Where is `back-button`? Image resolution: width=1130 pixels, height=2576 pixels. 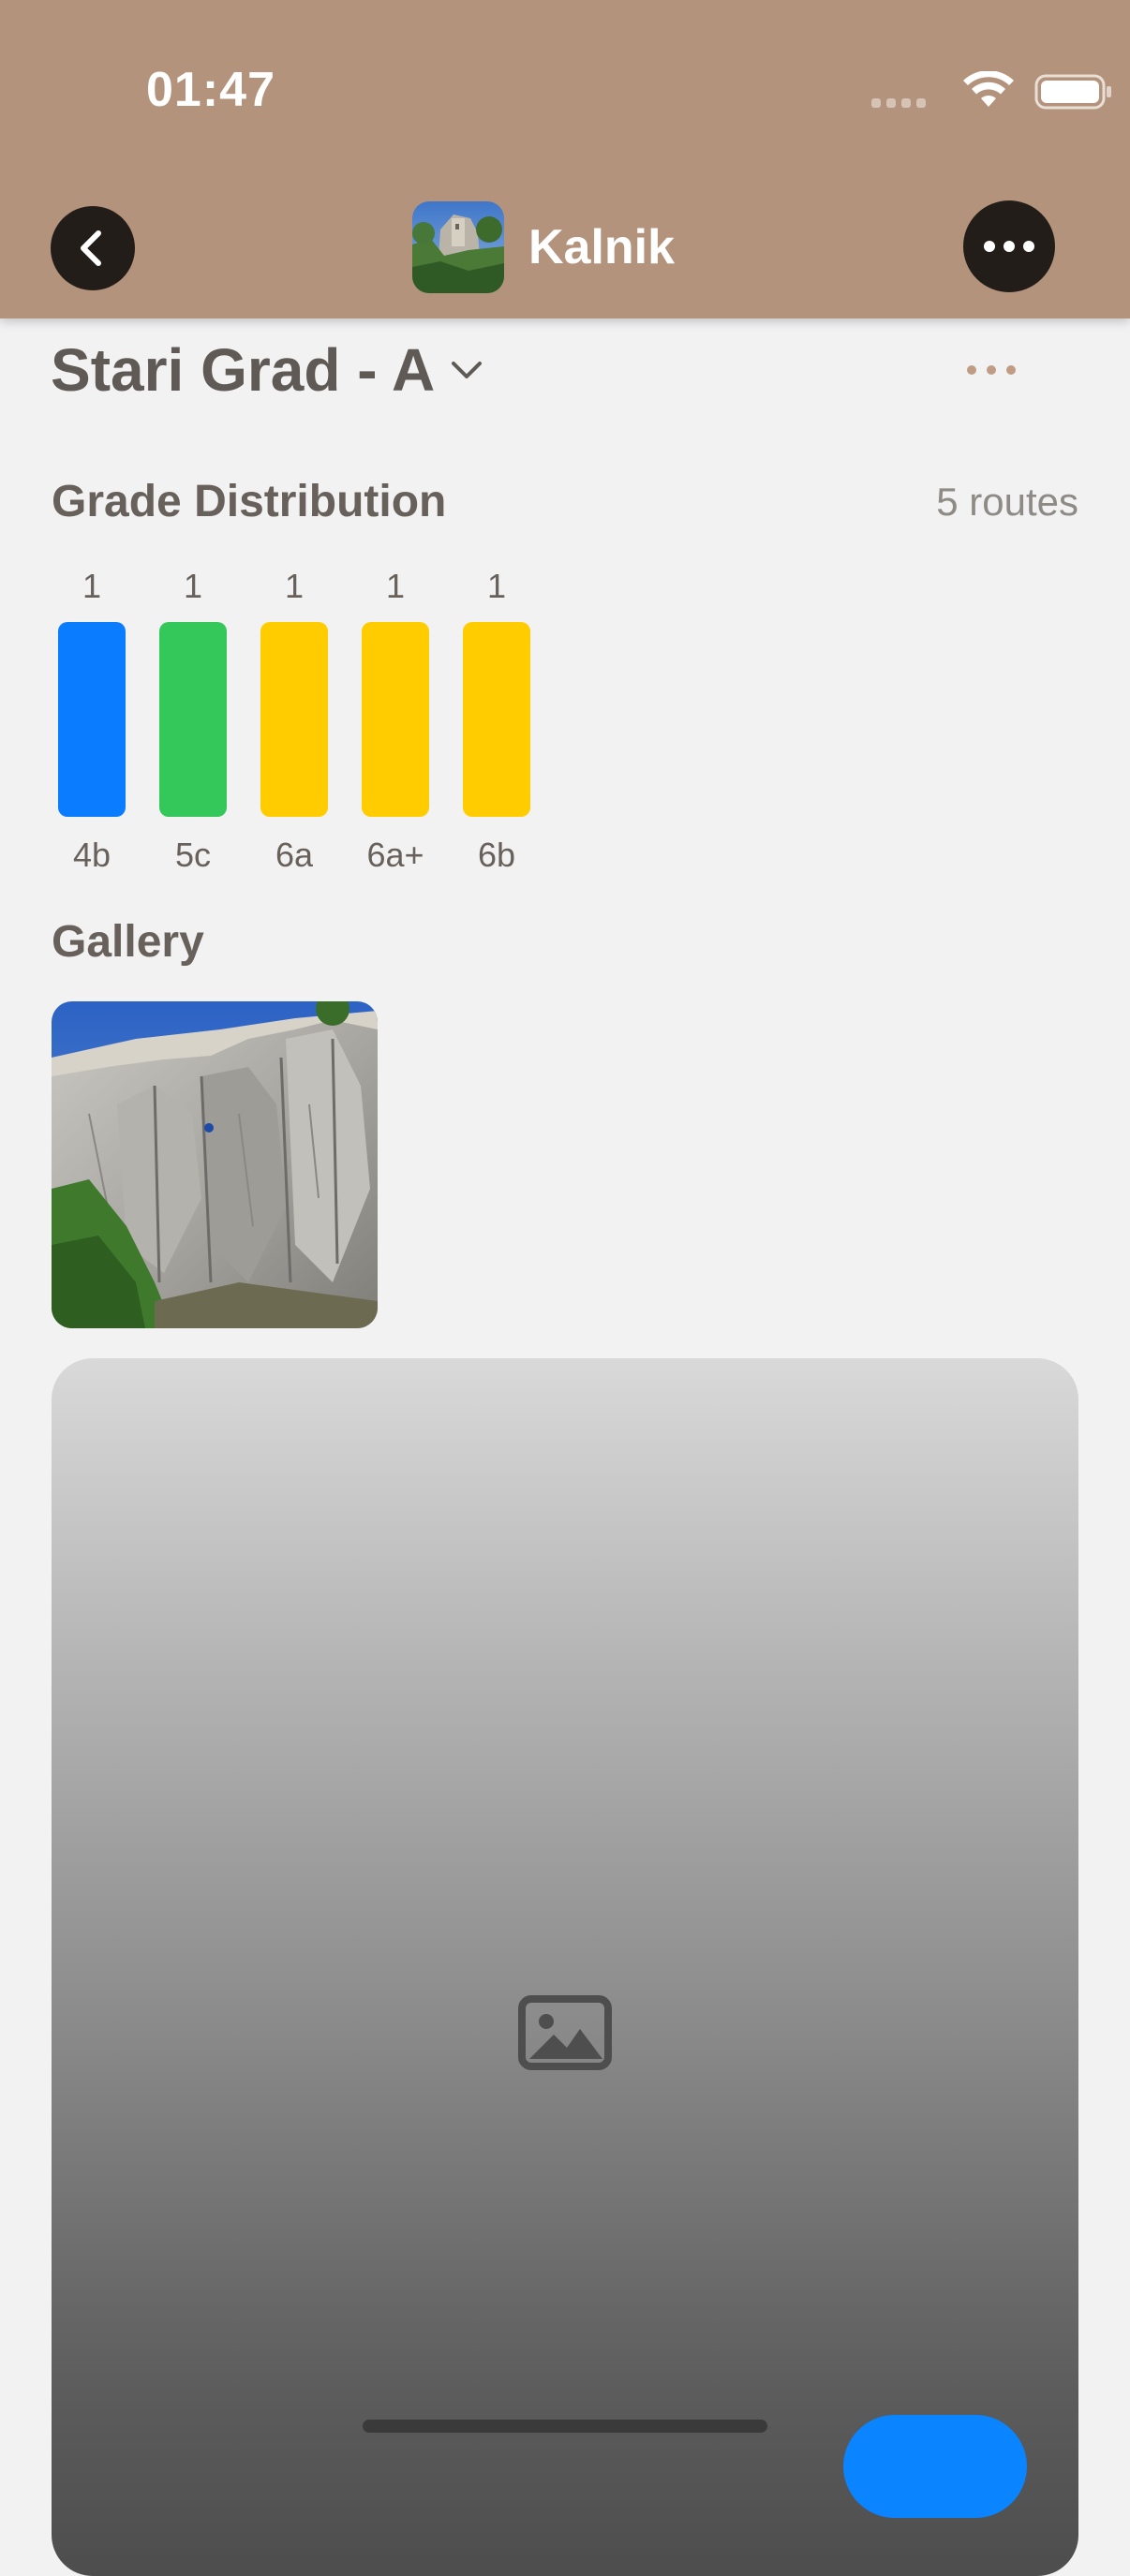
back-button is located at coordinates (93, 248).